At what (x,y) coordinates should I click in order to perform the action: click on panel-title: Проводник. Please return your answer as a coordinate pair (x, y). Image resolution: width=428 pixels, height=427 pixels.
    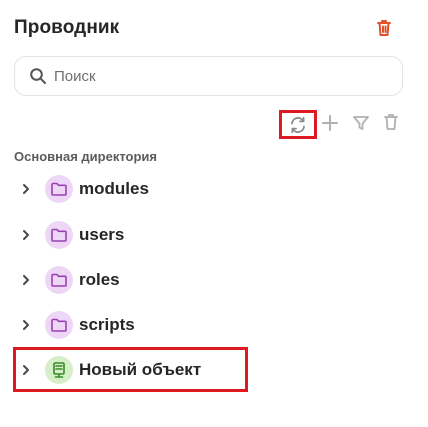
    Looking at the image, I should click on (67, 27).